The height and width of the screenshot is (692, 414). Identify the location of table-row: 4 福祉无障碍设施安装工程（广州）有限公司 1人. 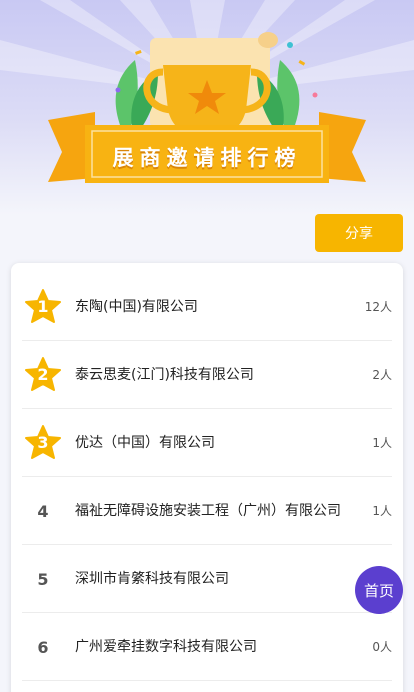
(207, 511).